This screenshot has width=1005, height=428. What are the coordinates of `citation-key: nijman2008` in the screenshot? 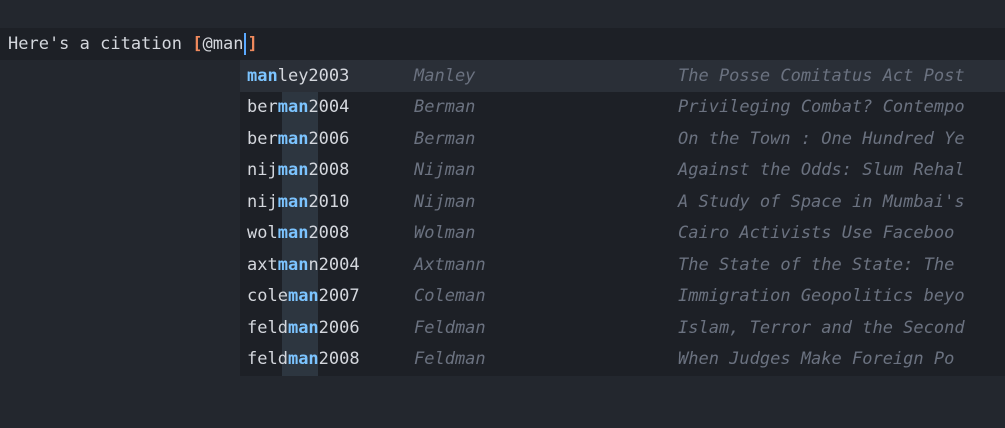 It's located at (298, 170).